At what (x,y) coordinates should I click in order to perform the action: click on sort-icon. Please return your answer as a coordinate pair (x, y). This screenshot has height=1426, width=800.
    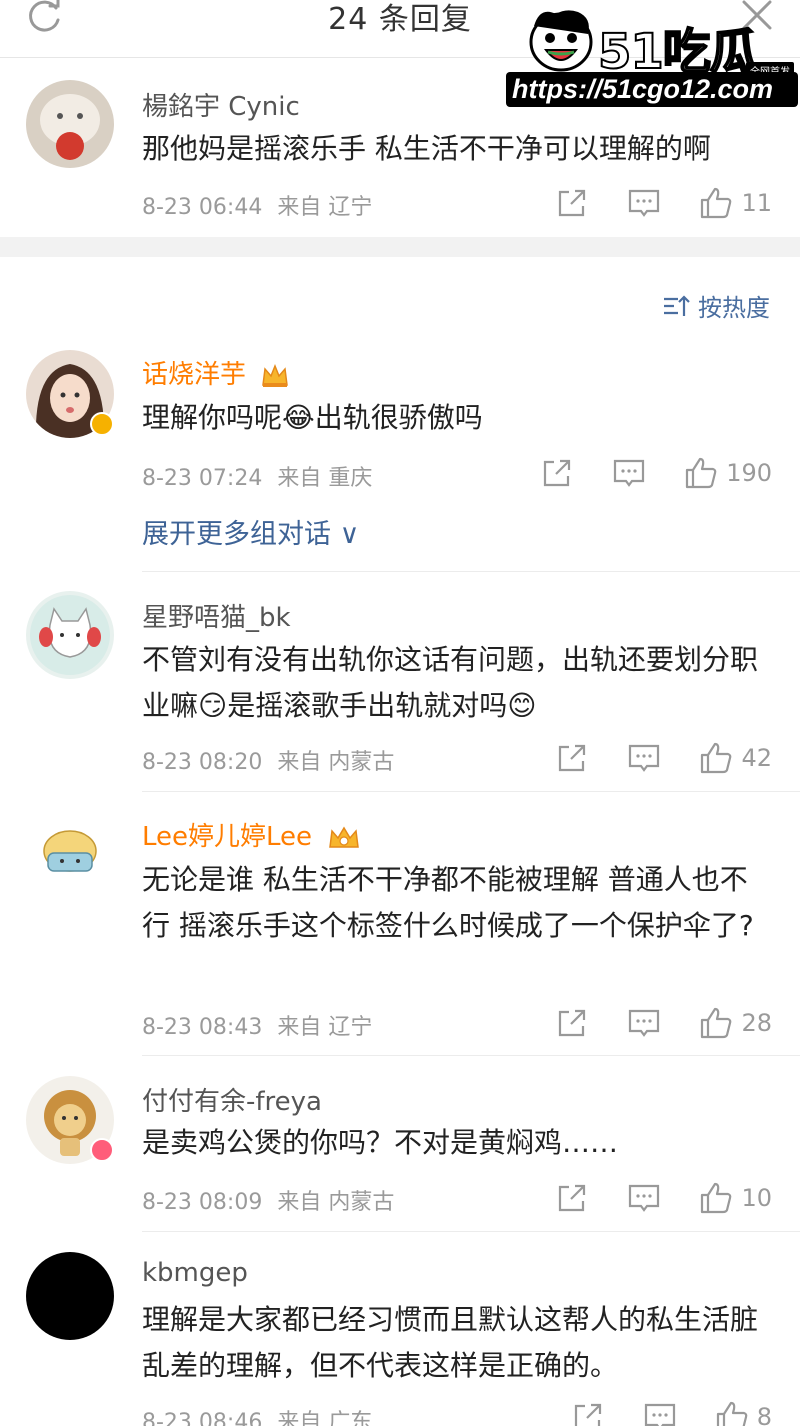
    Looking at the image, I should click on (677, 305).